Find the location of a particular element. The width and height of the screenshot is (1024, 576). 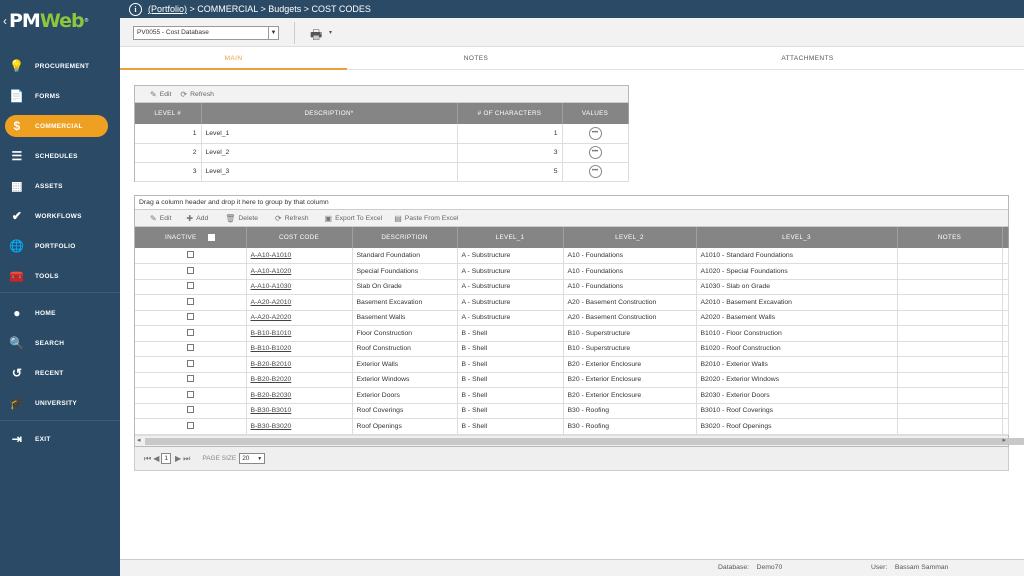

cost-code-link: B-B20-B2020 is located at coordinates (271, 379).